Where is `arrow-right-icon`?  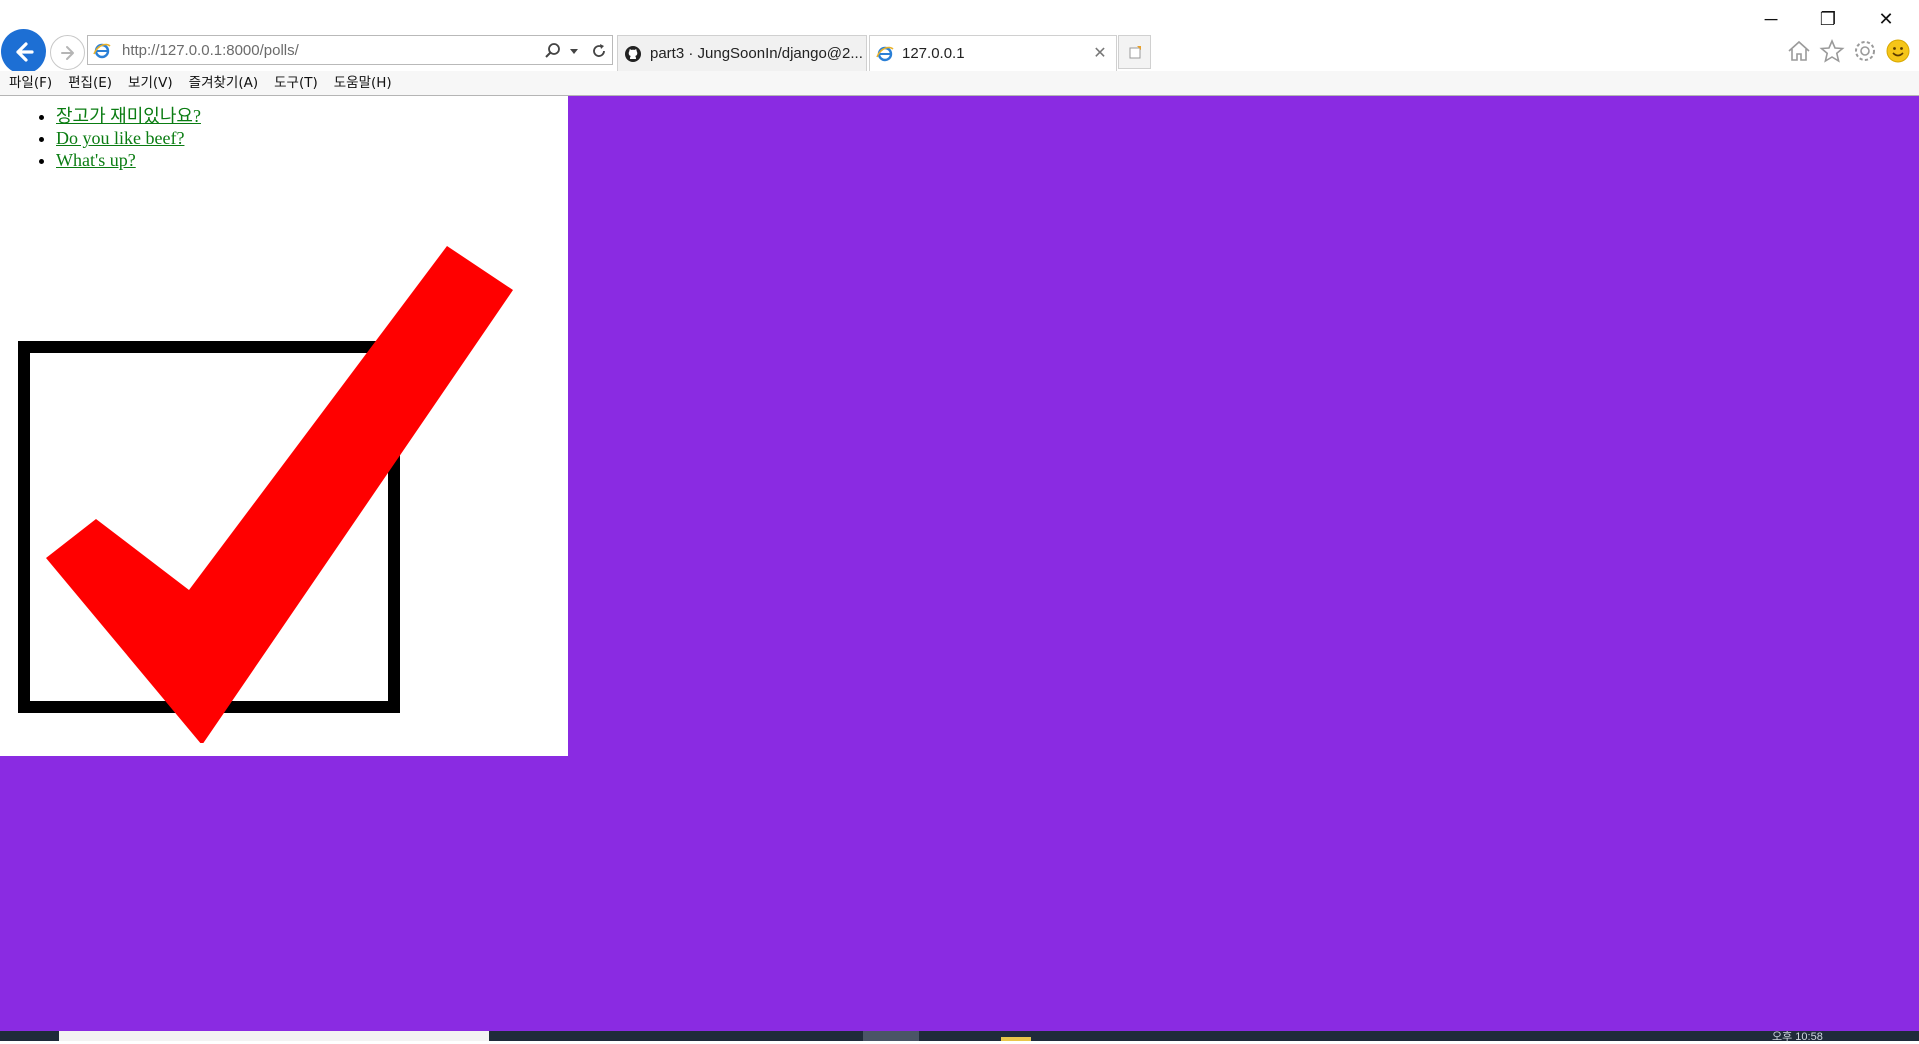
arrow-right-icon is located at coordinates (67, 52).